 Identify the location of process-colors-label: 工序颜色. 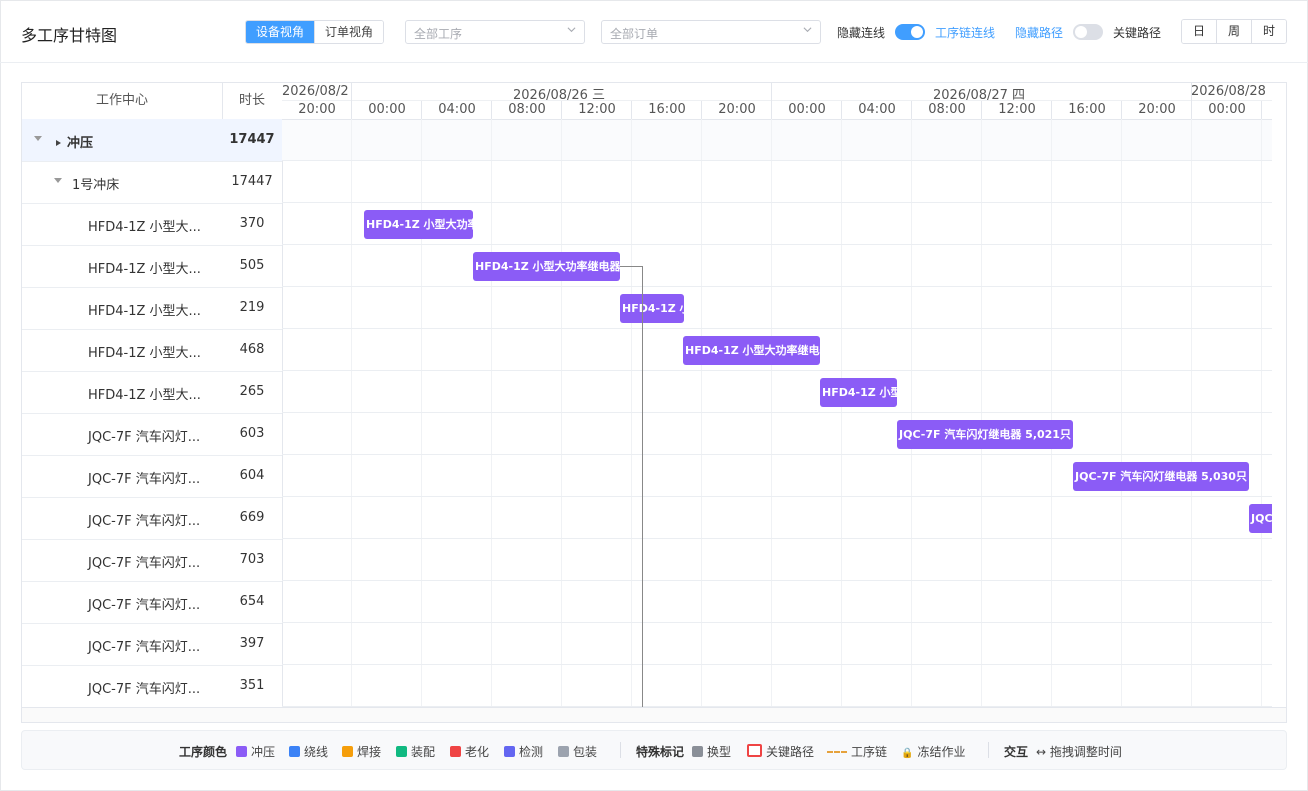
(203, 752).